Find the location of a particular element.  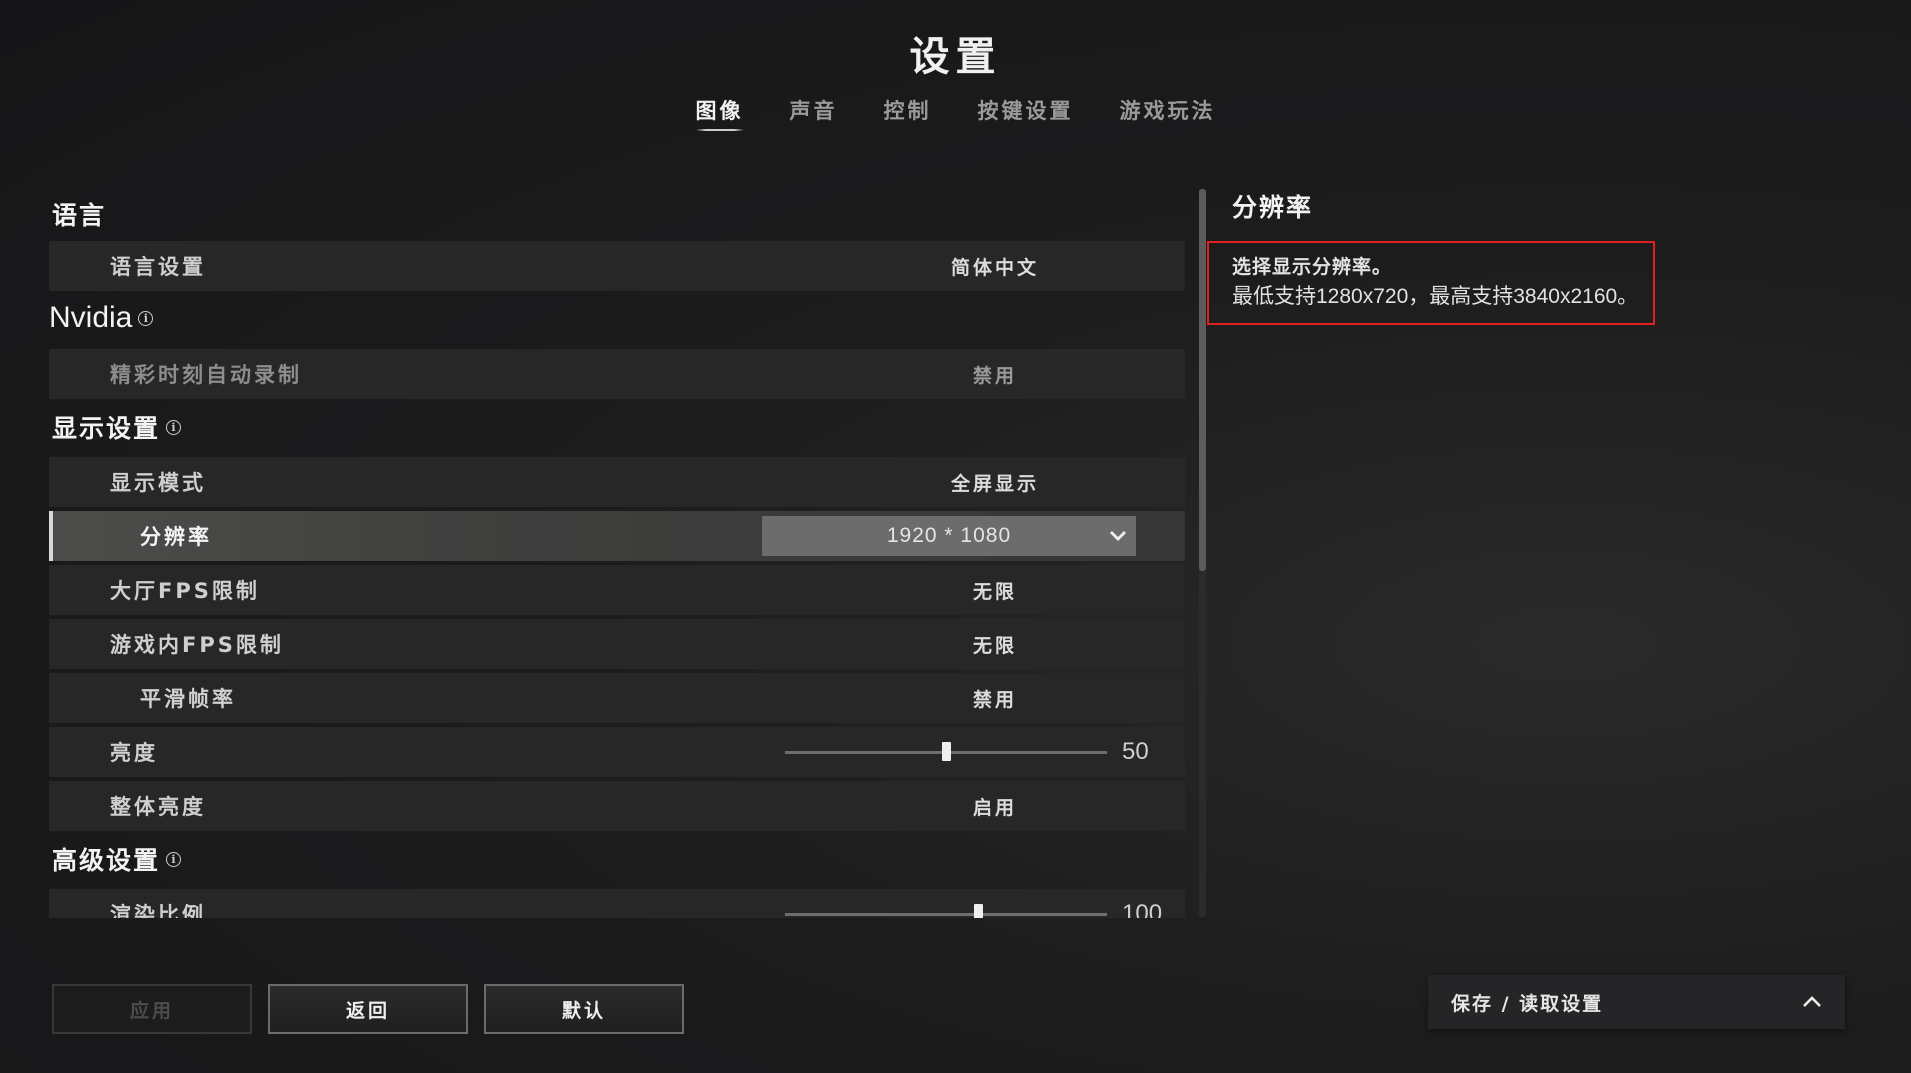

brightness-value: 50 is located at coordinates (1135, 751).